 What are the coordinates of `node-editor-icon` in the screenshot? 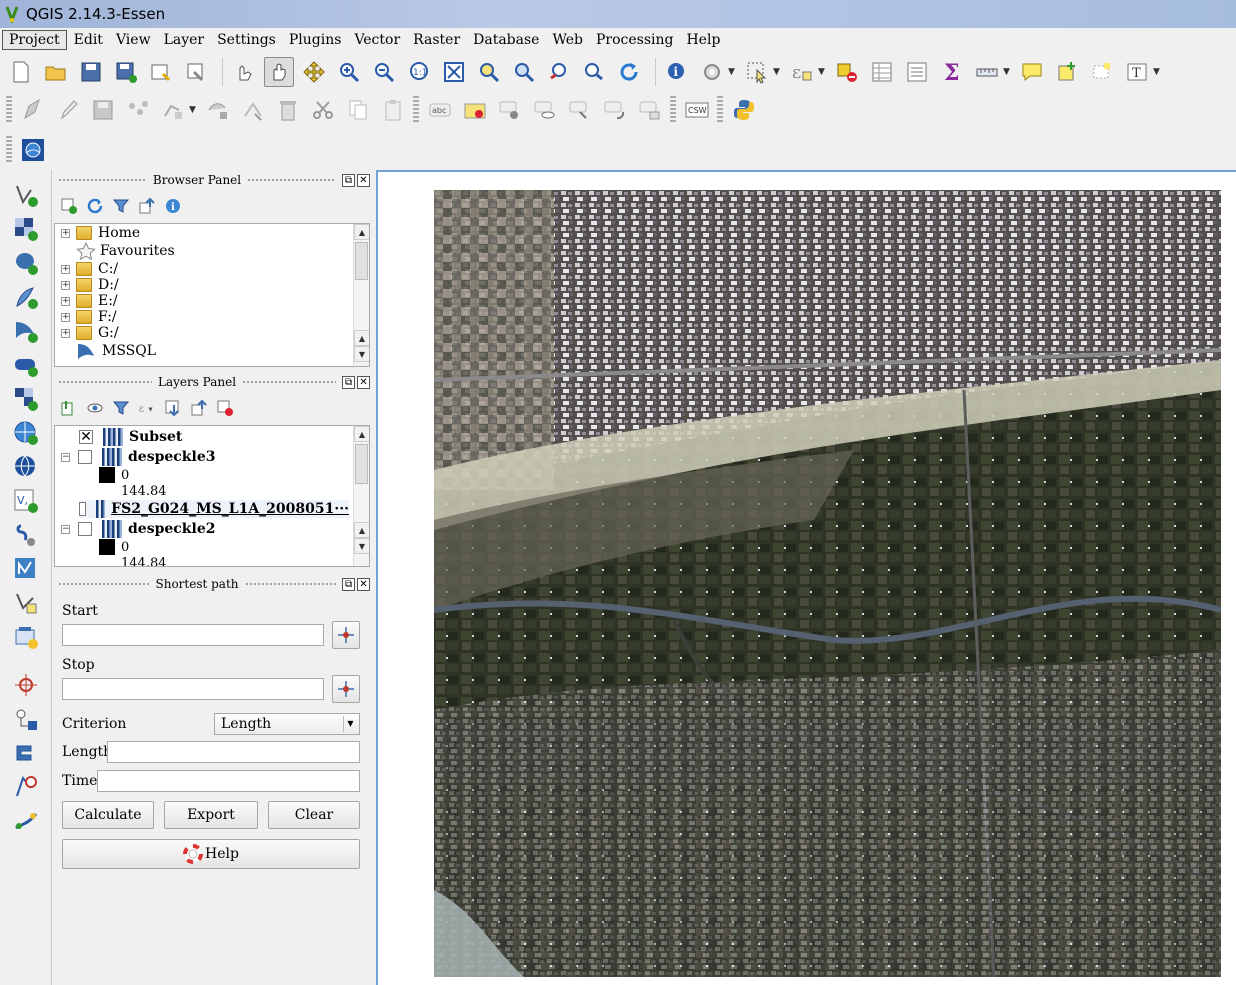 It's located at (26, 719).